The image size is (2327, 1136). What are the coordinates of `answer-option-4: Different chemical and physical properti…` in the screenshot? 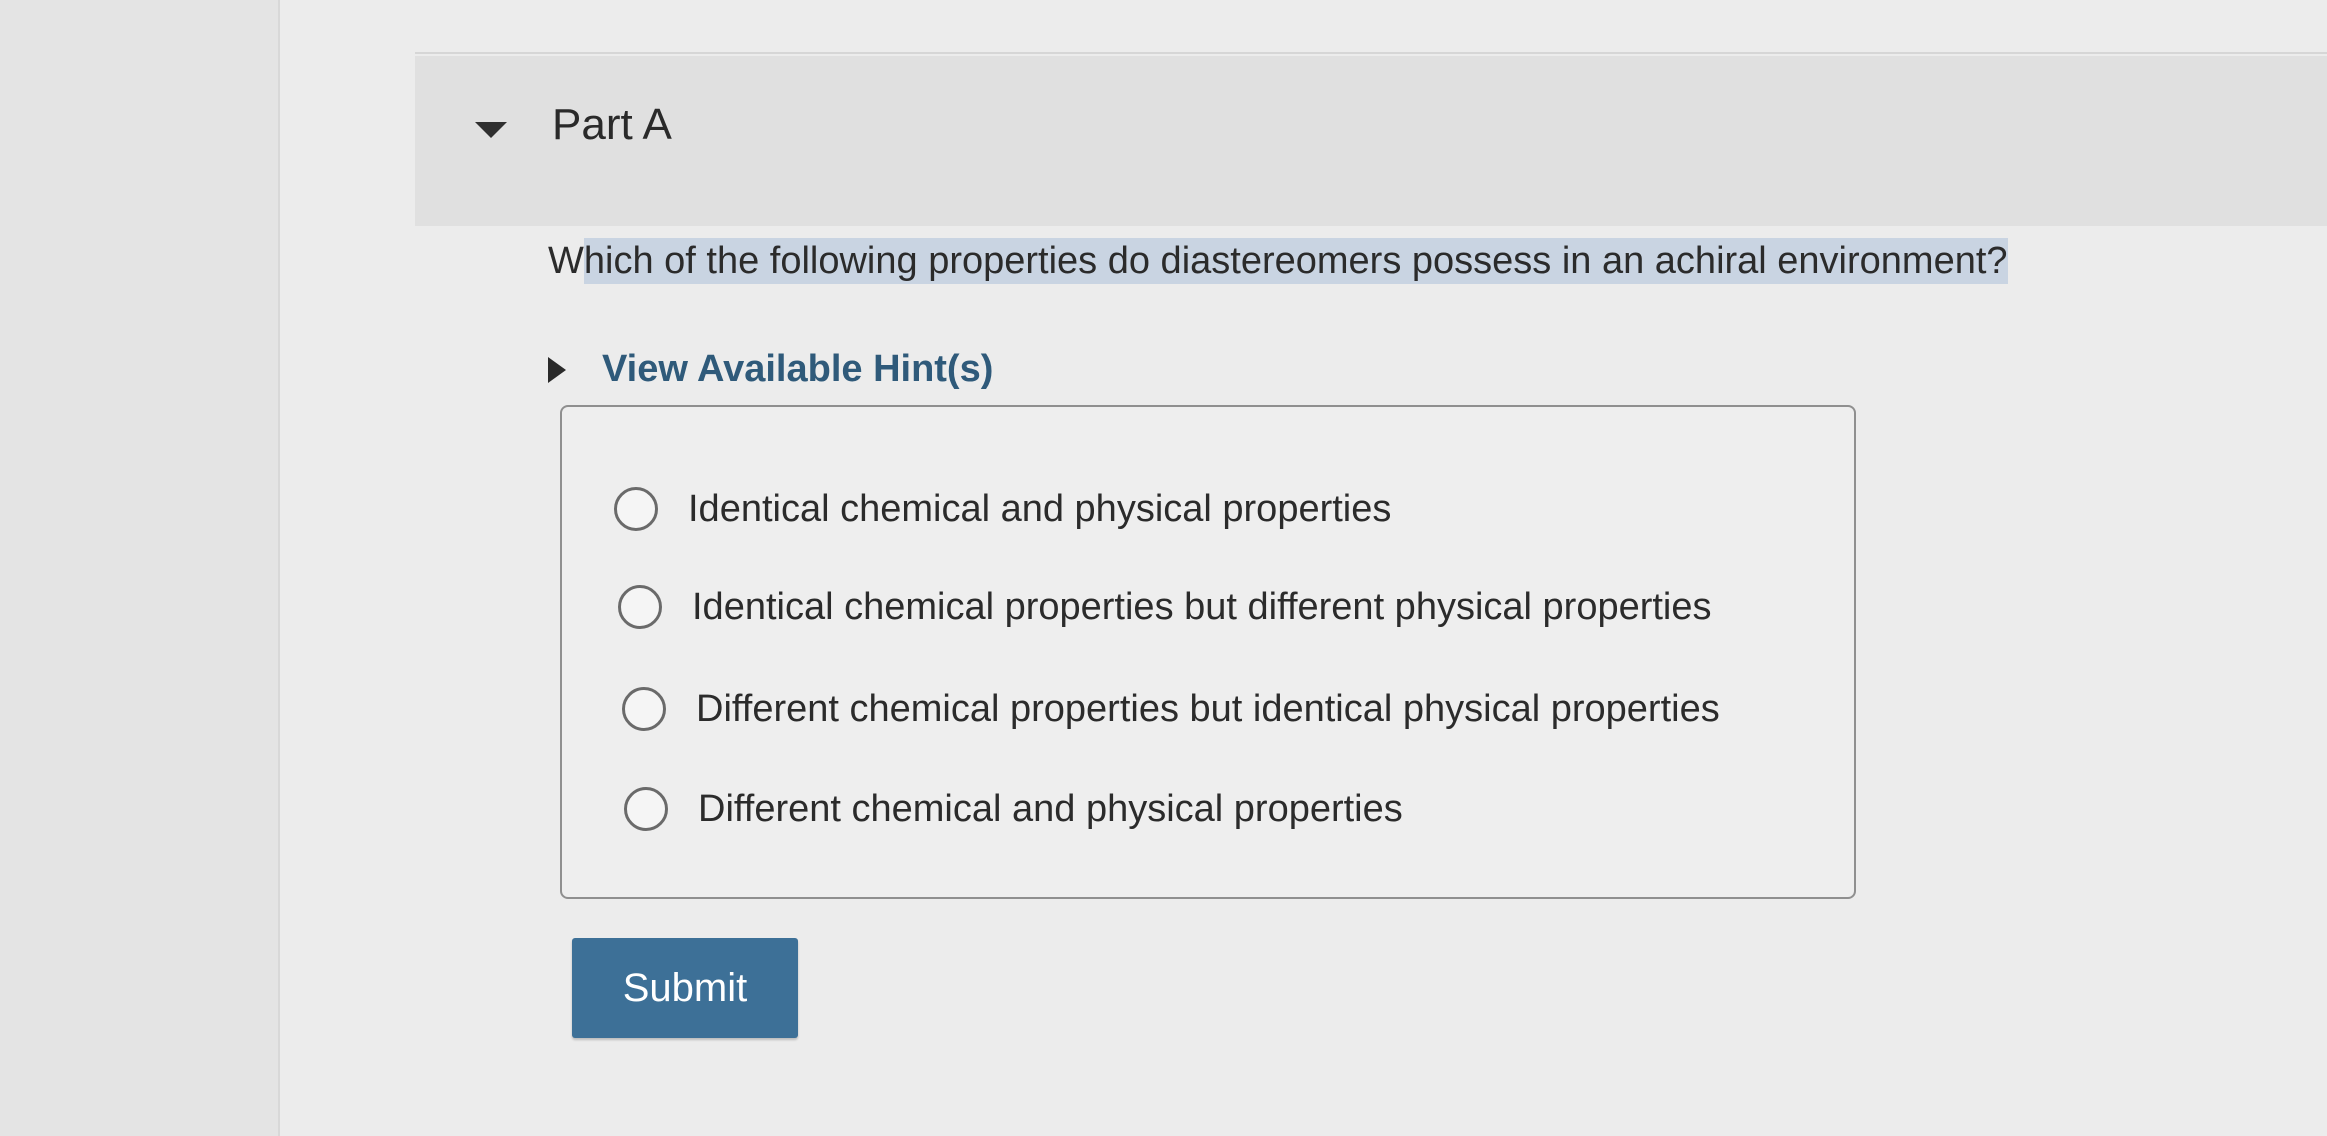 It's located at (1013, 809).